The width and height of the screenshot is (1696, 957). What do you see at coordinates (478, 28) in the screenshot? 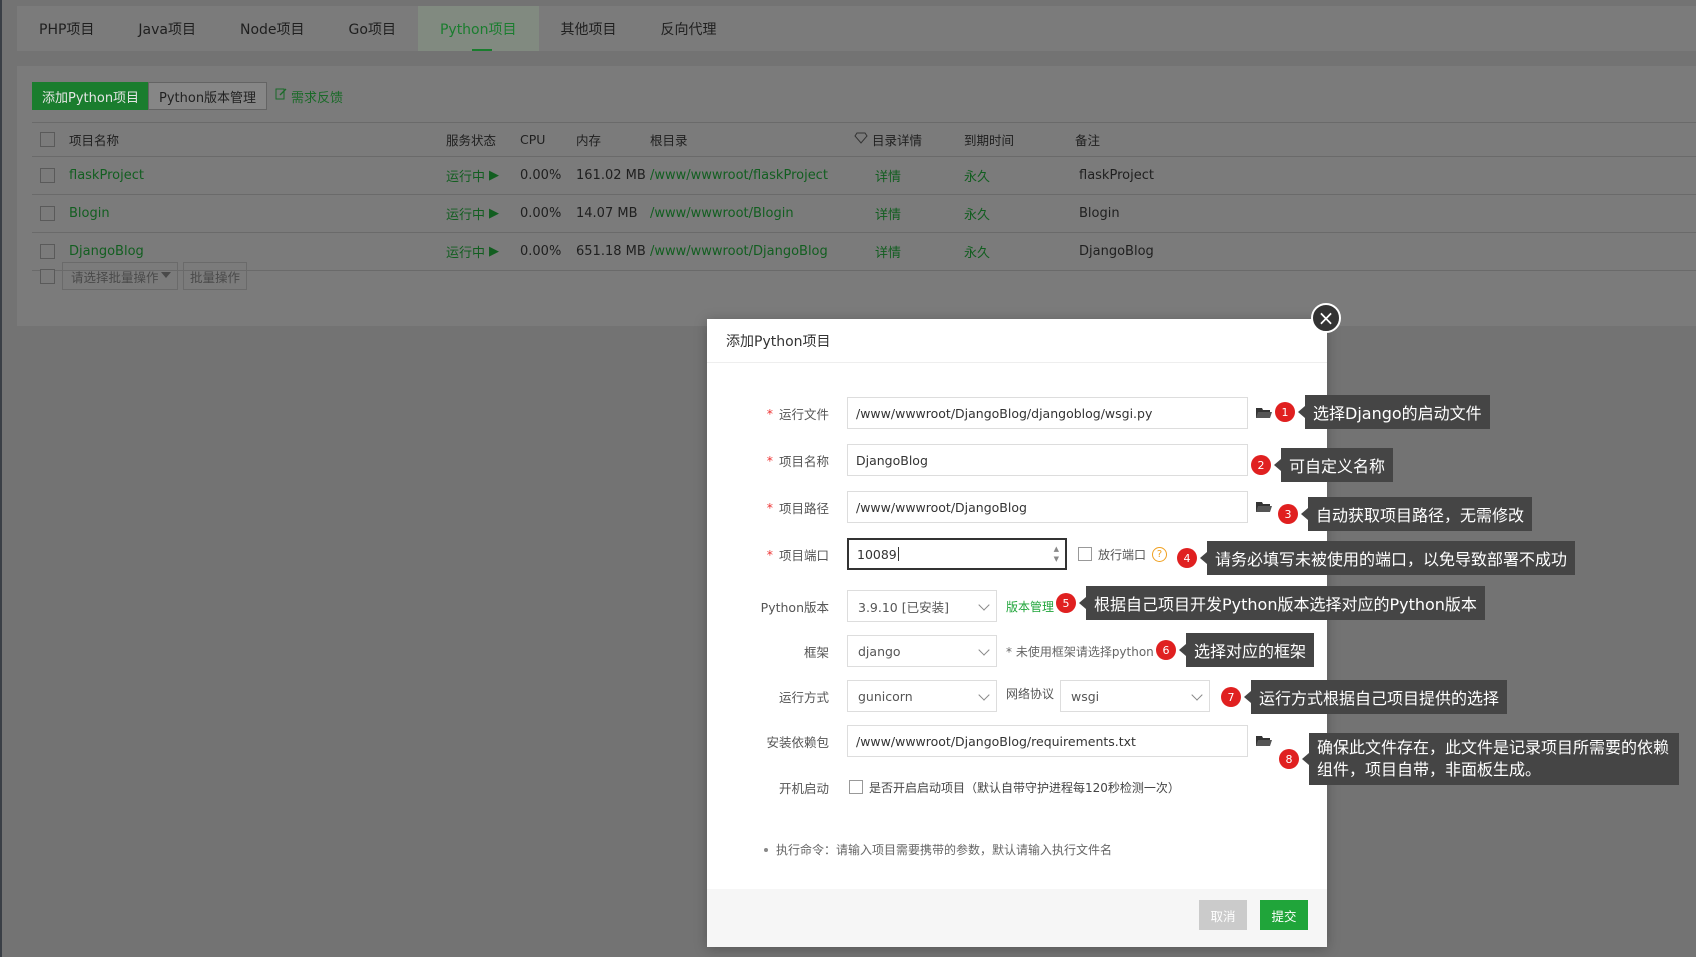
I see `tab-python: Python项目` at bounding box center [478, 28].